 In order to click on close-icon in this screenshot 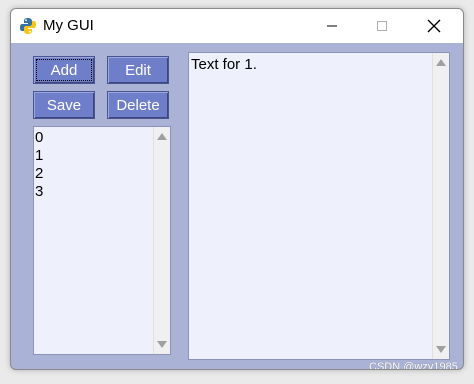, I will do `click(434, 26)`.